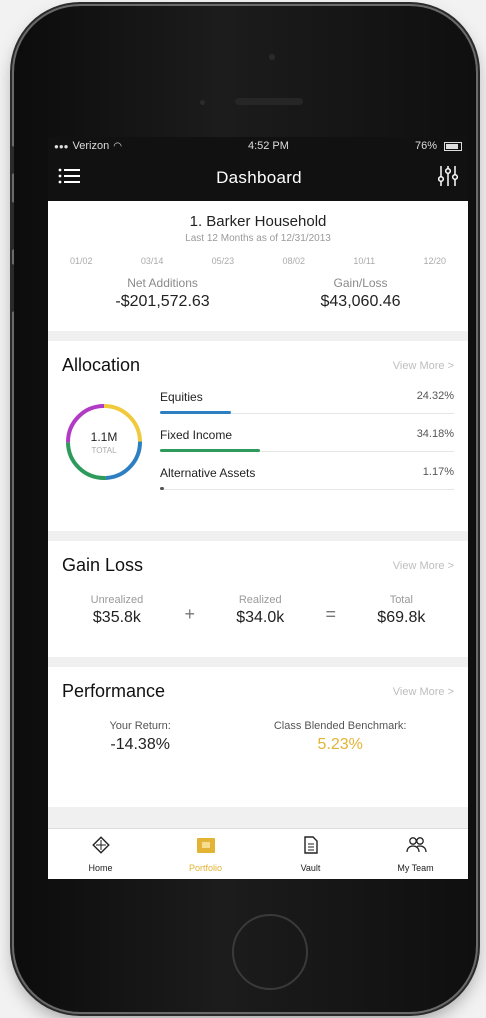  I want to click on tab-vault: Vault, so click(310, 854).